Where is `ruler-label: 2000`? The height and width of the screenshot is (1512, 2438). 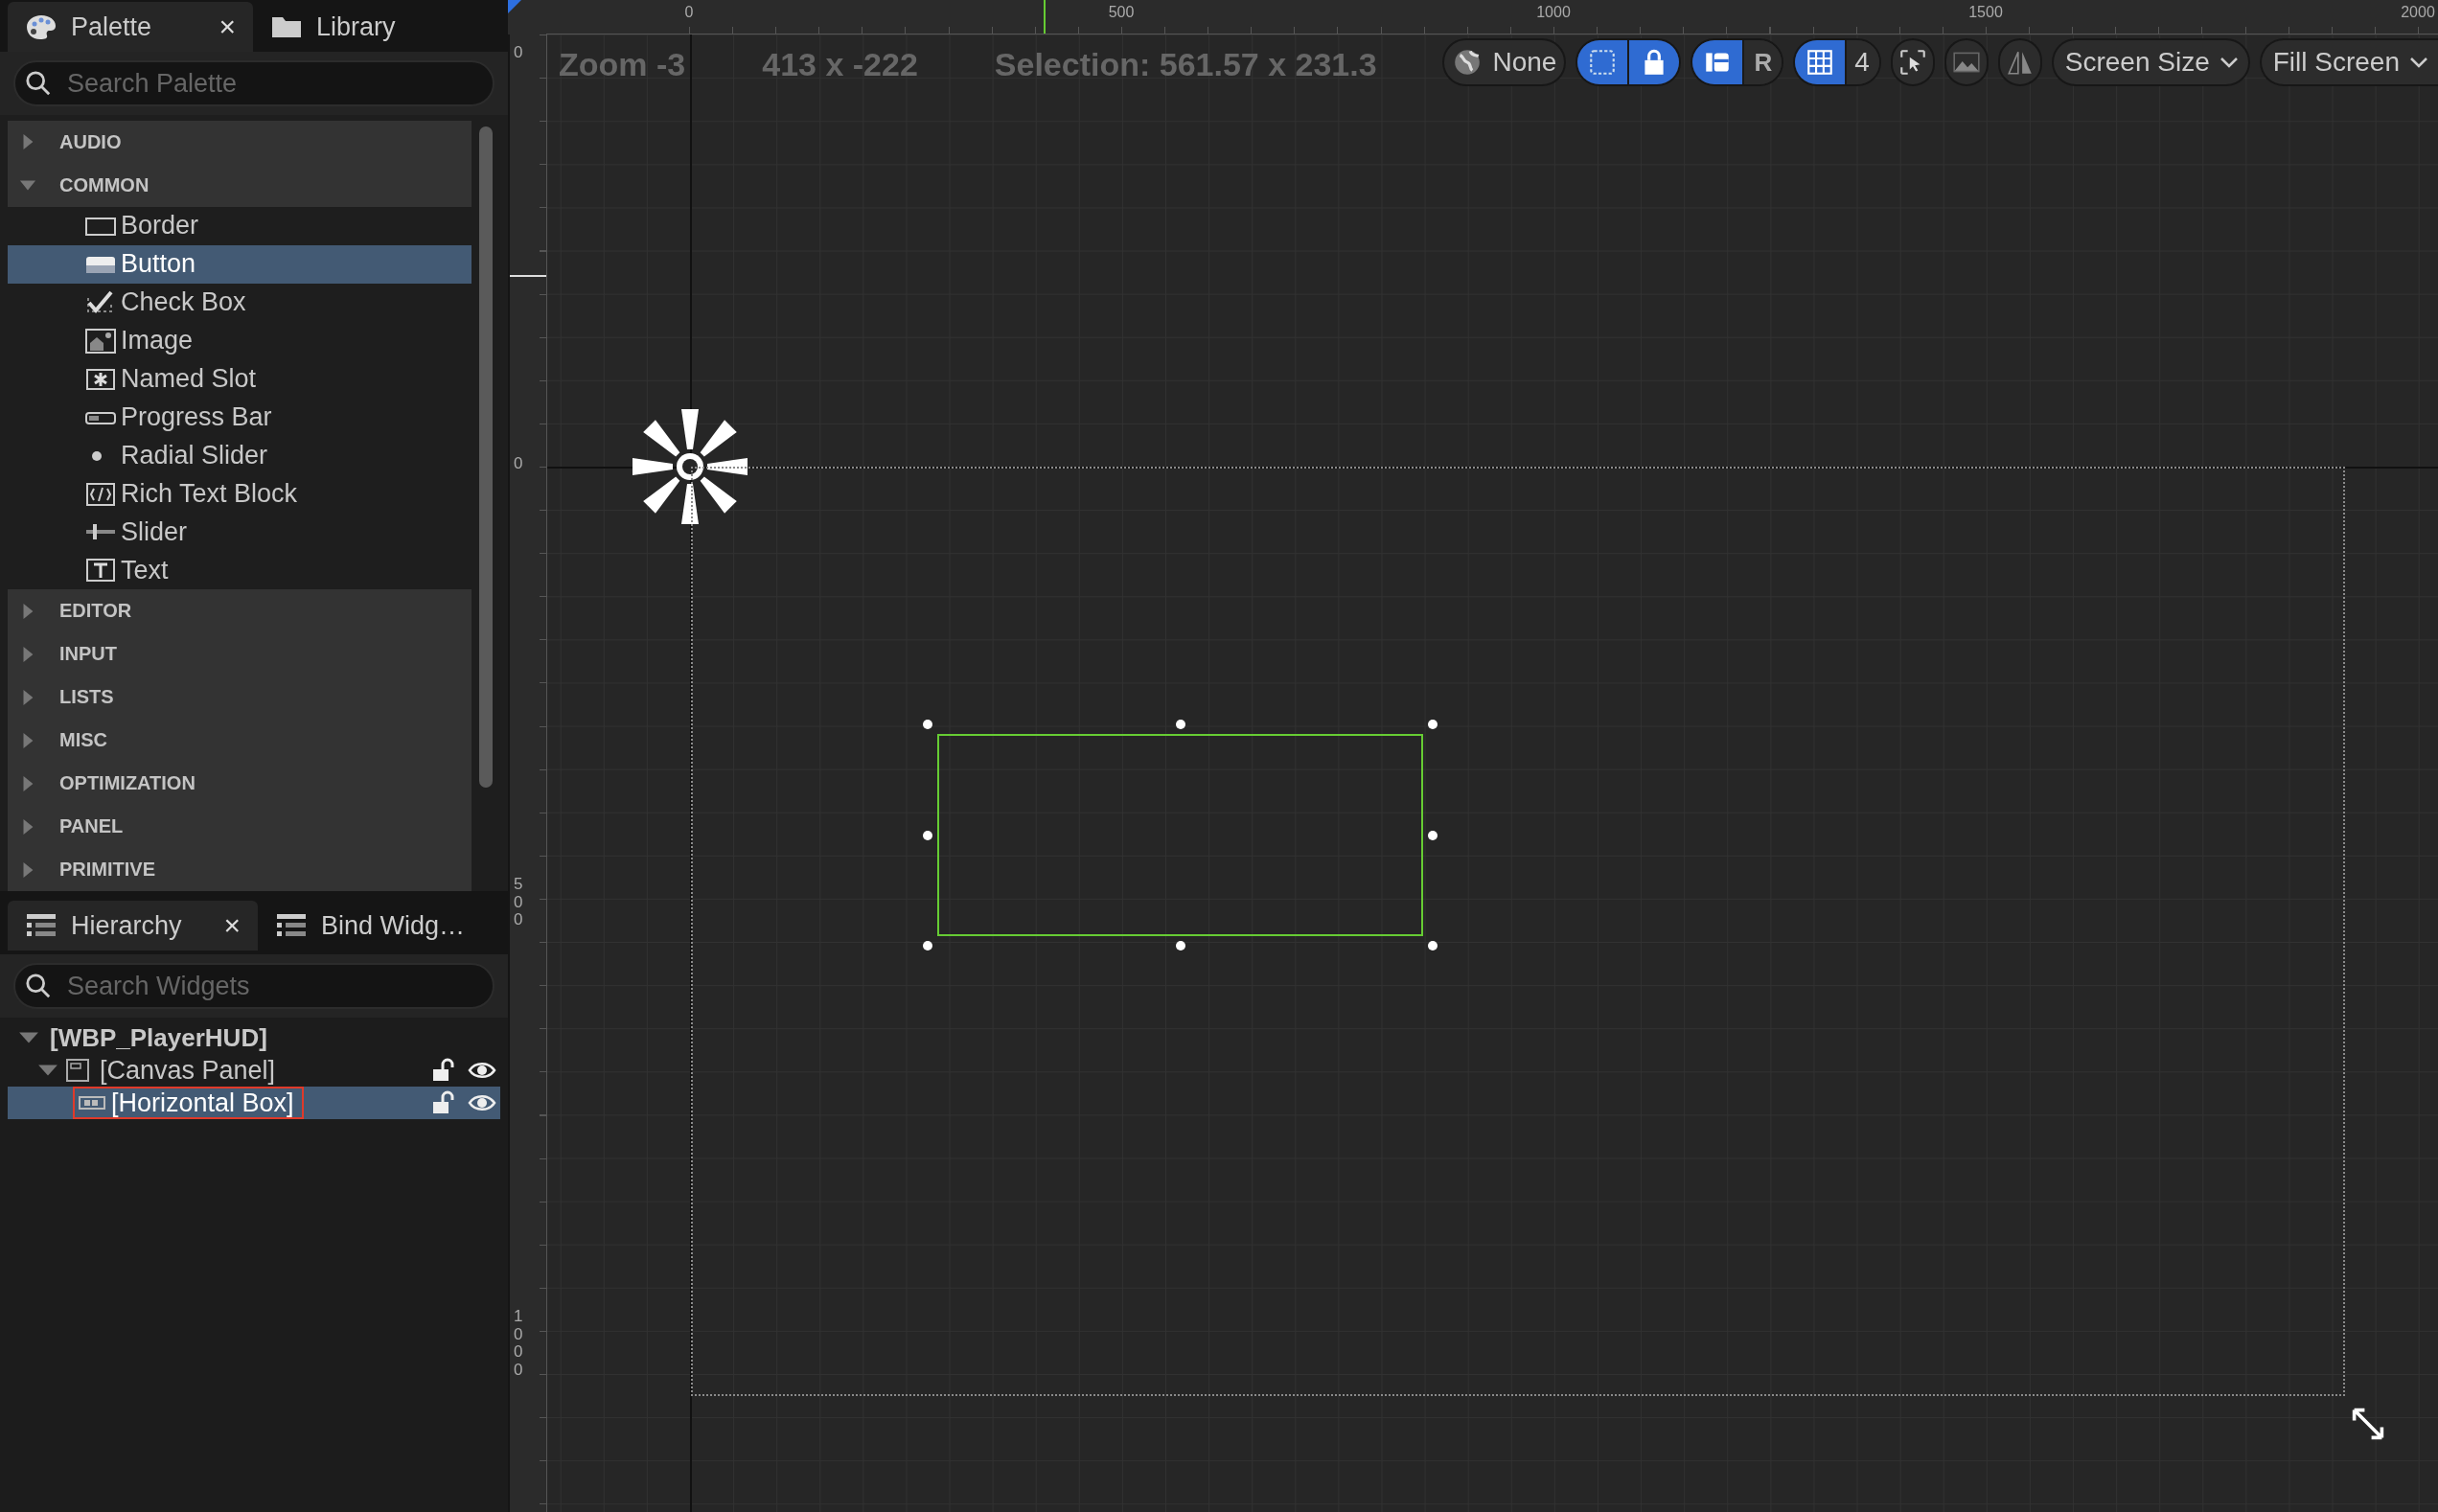
ruler-label: 2000 is located at coordinates (2418, 12).